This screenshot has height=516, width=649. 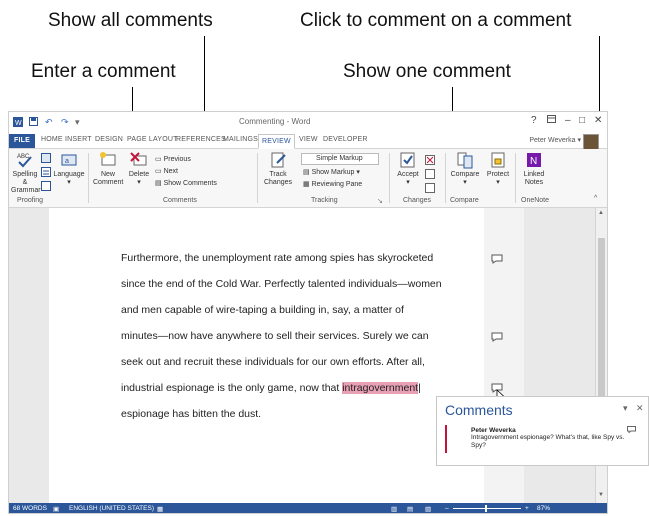 I want to click on show-comments-button: ▤ Show Comments, so click(x=186, y=183).